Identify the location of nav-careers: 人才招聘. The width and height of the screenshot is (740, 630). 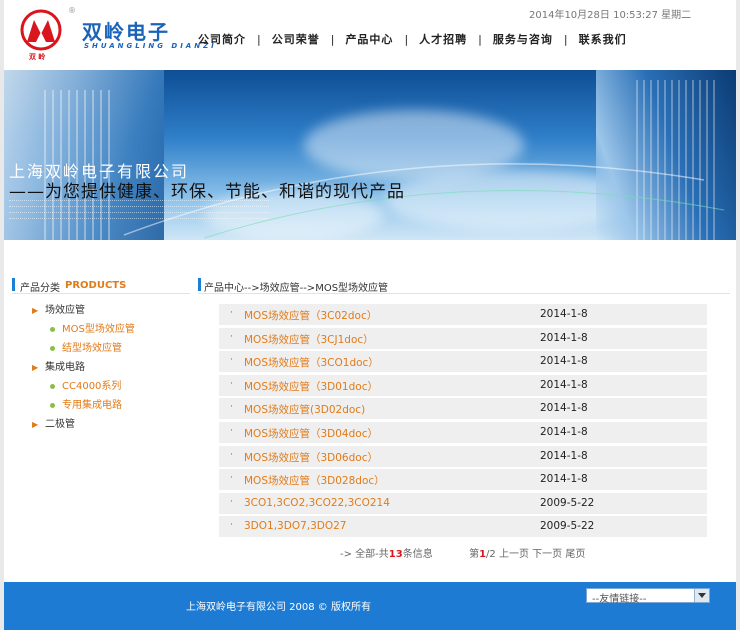
(443, 39).